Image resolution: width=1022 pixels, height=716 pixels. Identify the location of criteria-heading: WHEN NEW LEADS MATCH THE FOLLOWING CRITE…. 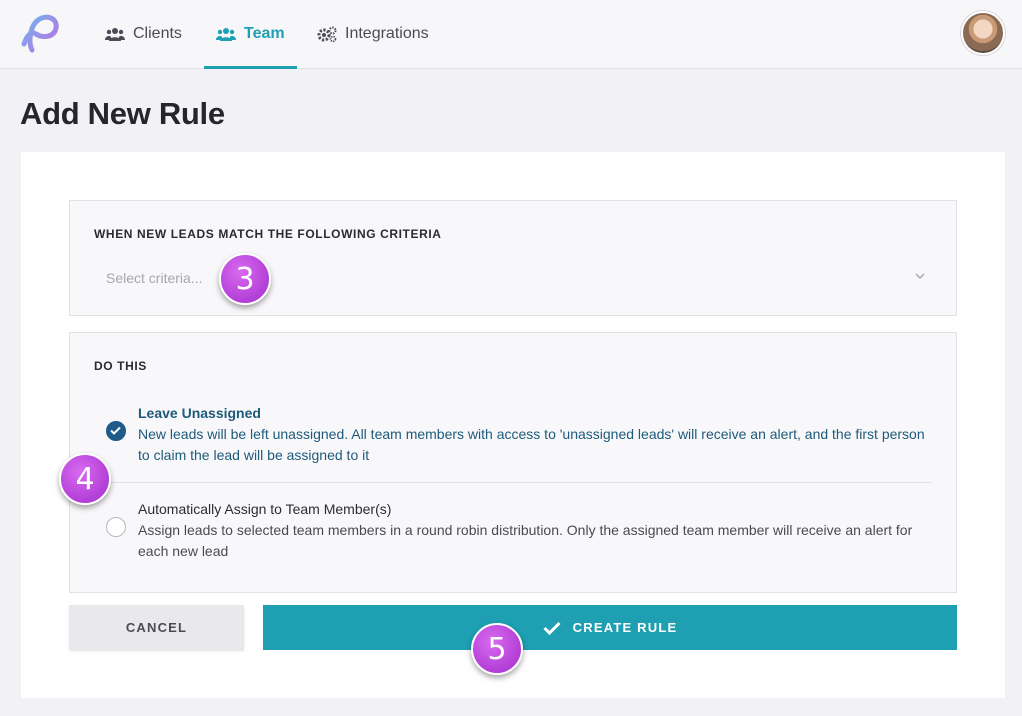
(268, 234).